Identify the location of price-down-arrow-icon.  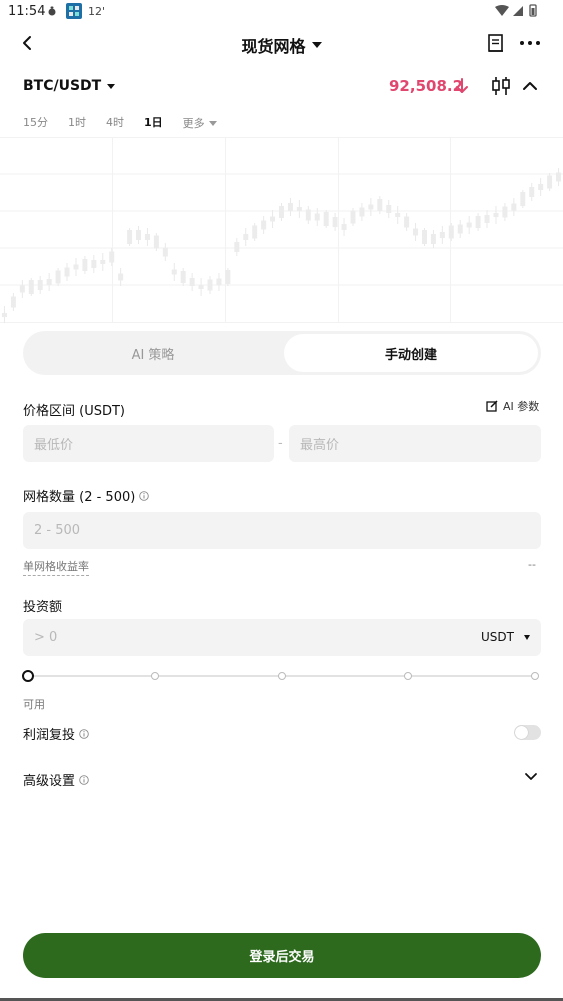
(462, 86).